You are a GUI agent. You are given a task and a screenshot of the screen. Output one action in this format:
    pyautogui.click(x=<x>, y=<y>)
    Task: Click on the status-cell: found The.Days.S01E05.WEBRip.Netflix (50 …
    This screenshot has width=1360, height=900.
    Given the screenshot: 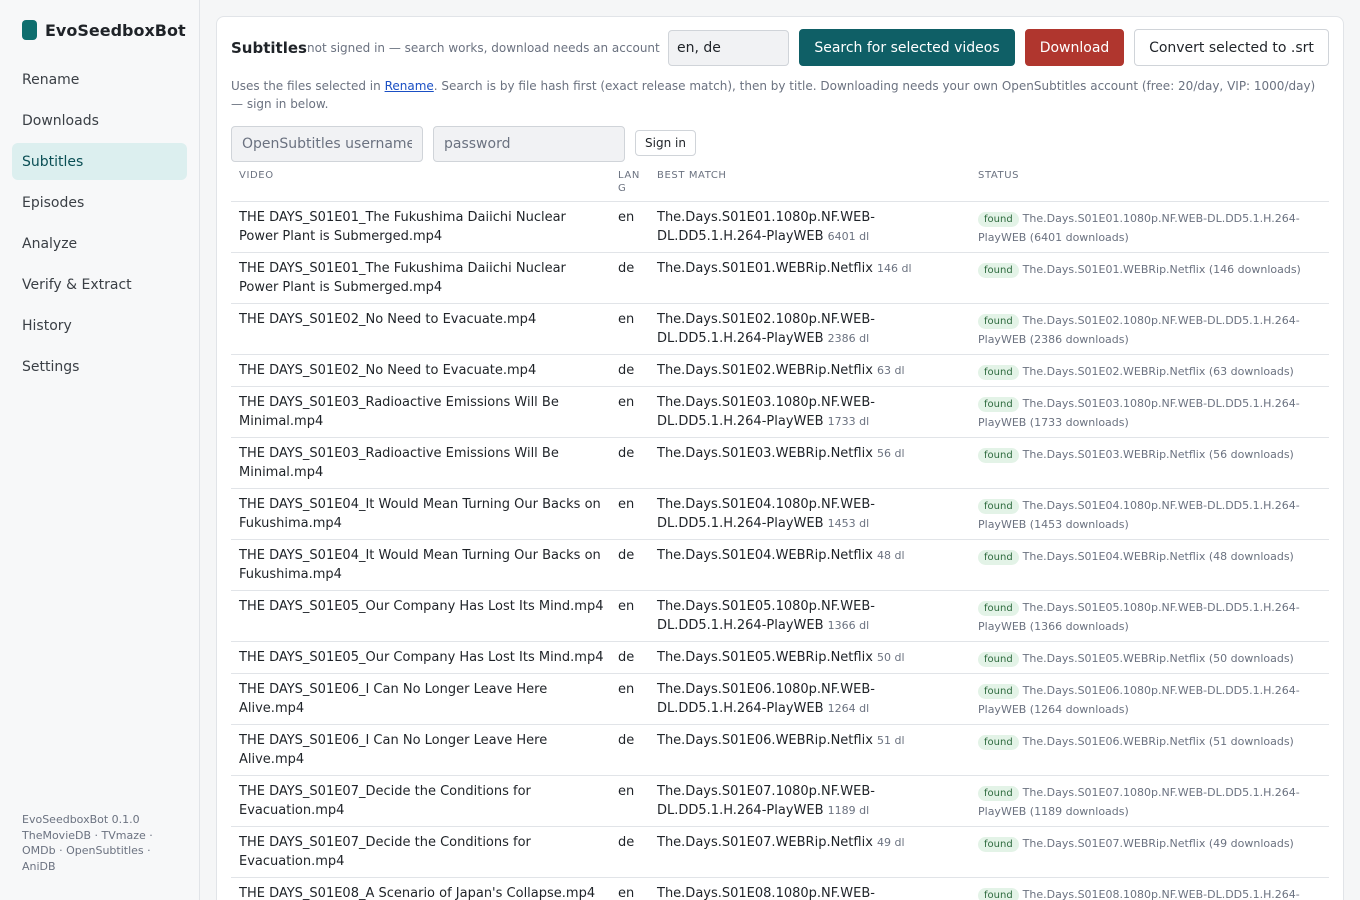 What is the action you would take?
    pyautogui.click(x=1148, y=658)
    